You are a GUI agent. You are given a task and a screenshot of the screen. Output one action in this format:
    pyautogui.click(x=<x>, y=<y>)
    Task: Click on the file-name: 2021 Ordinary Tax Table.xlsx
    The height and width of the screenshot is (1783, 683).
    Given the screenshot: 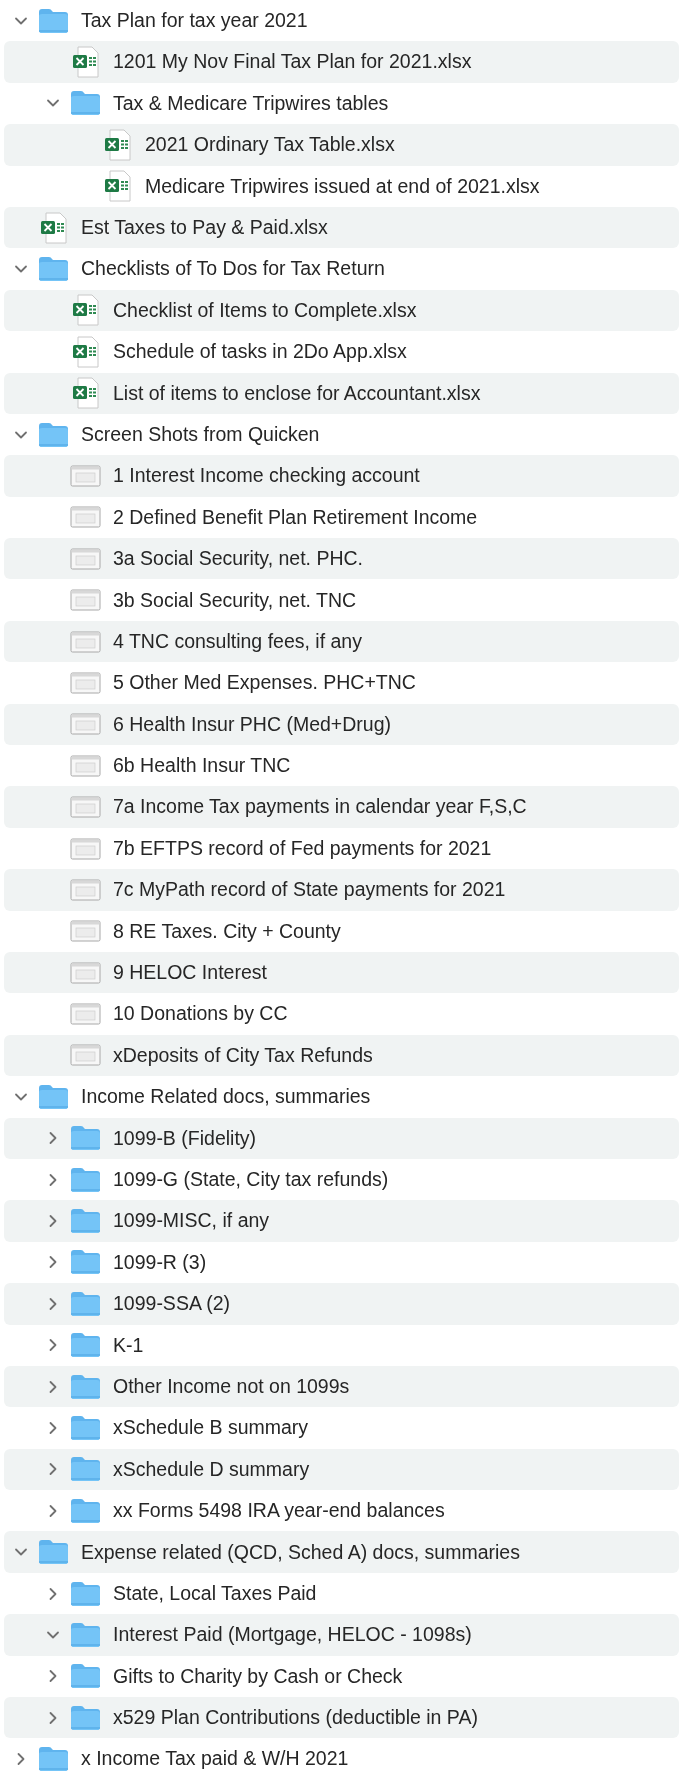 What is the action you would take?
    pyautogui.click(x=270, y=145)
    